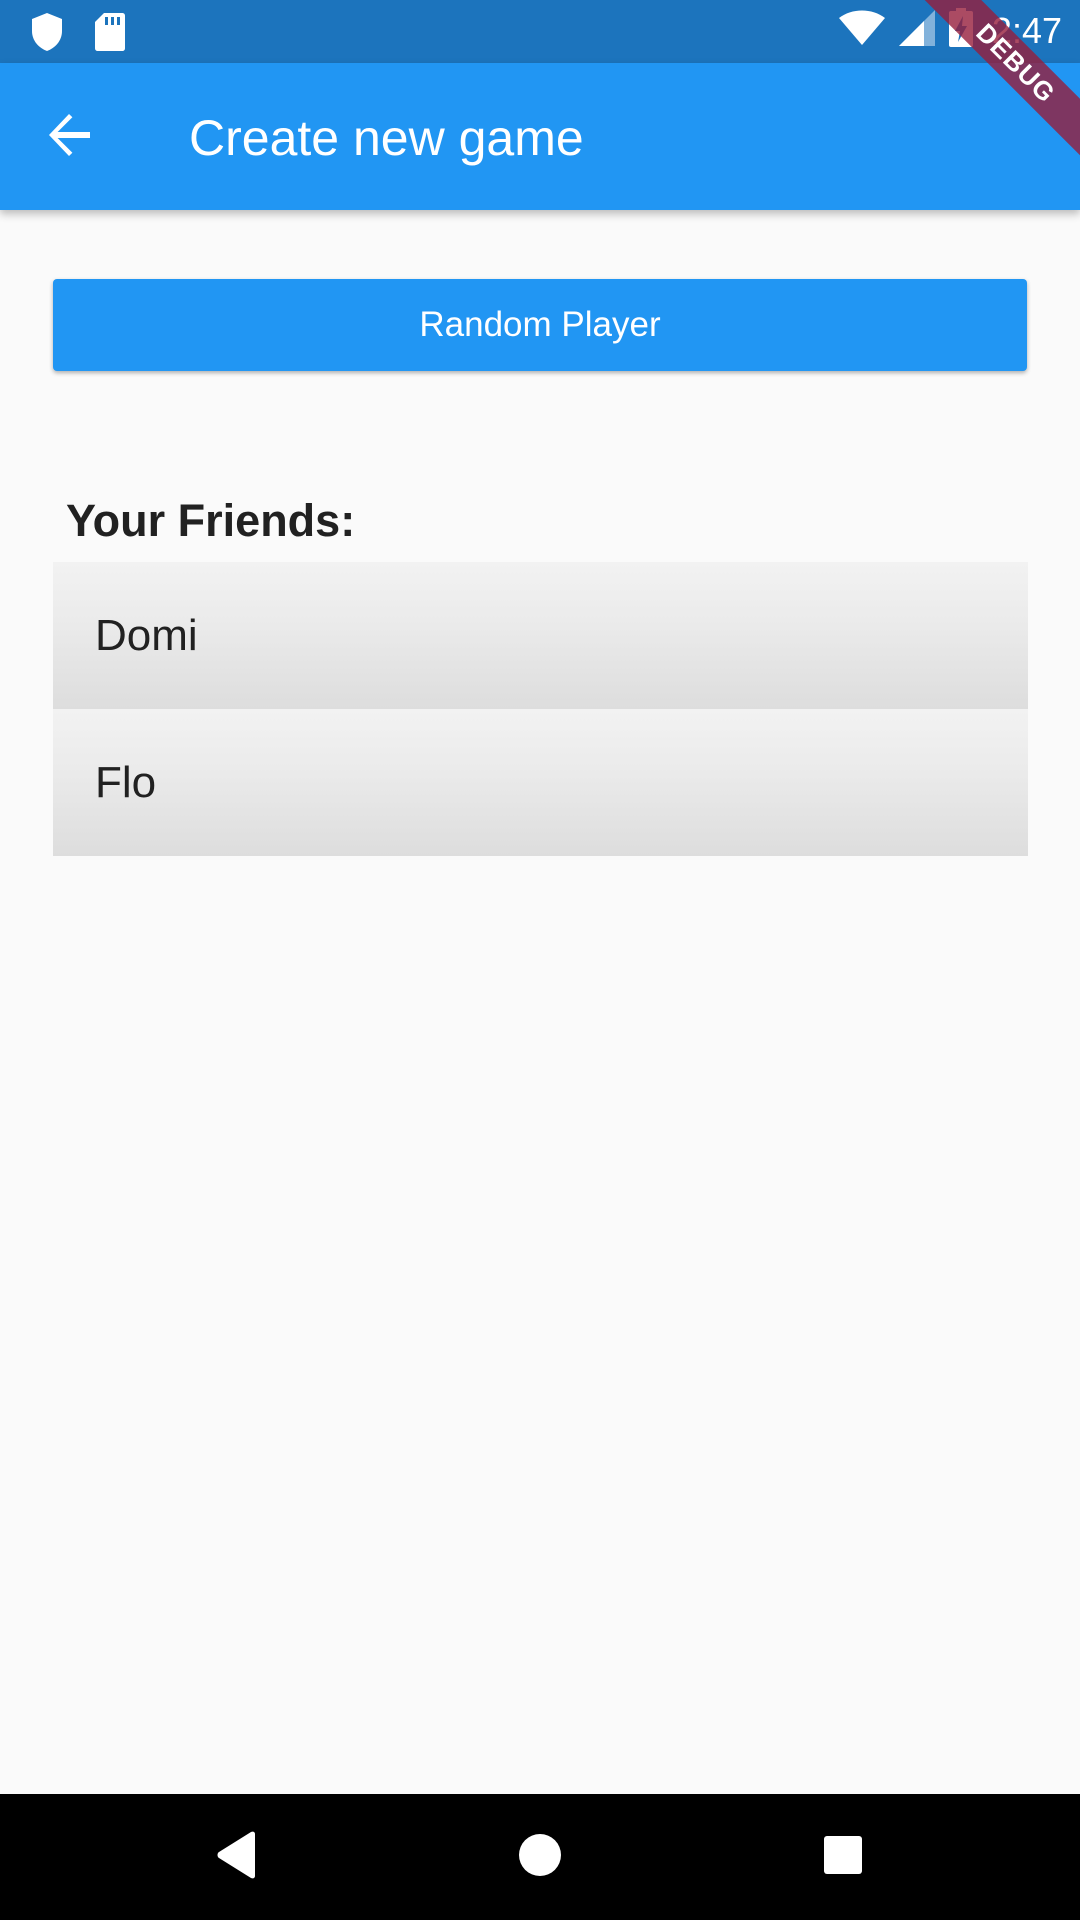 The height and width of the screenshot is (1920, 1080). I want to click on nav-back-button, so click(237, 1857).